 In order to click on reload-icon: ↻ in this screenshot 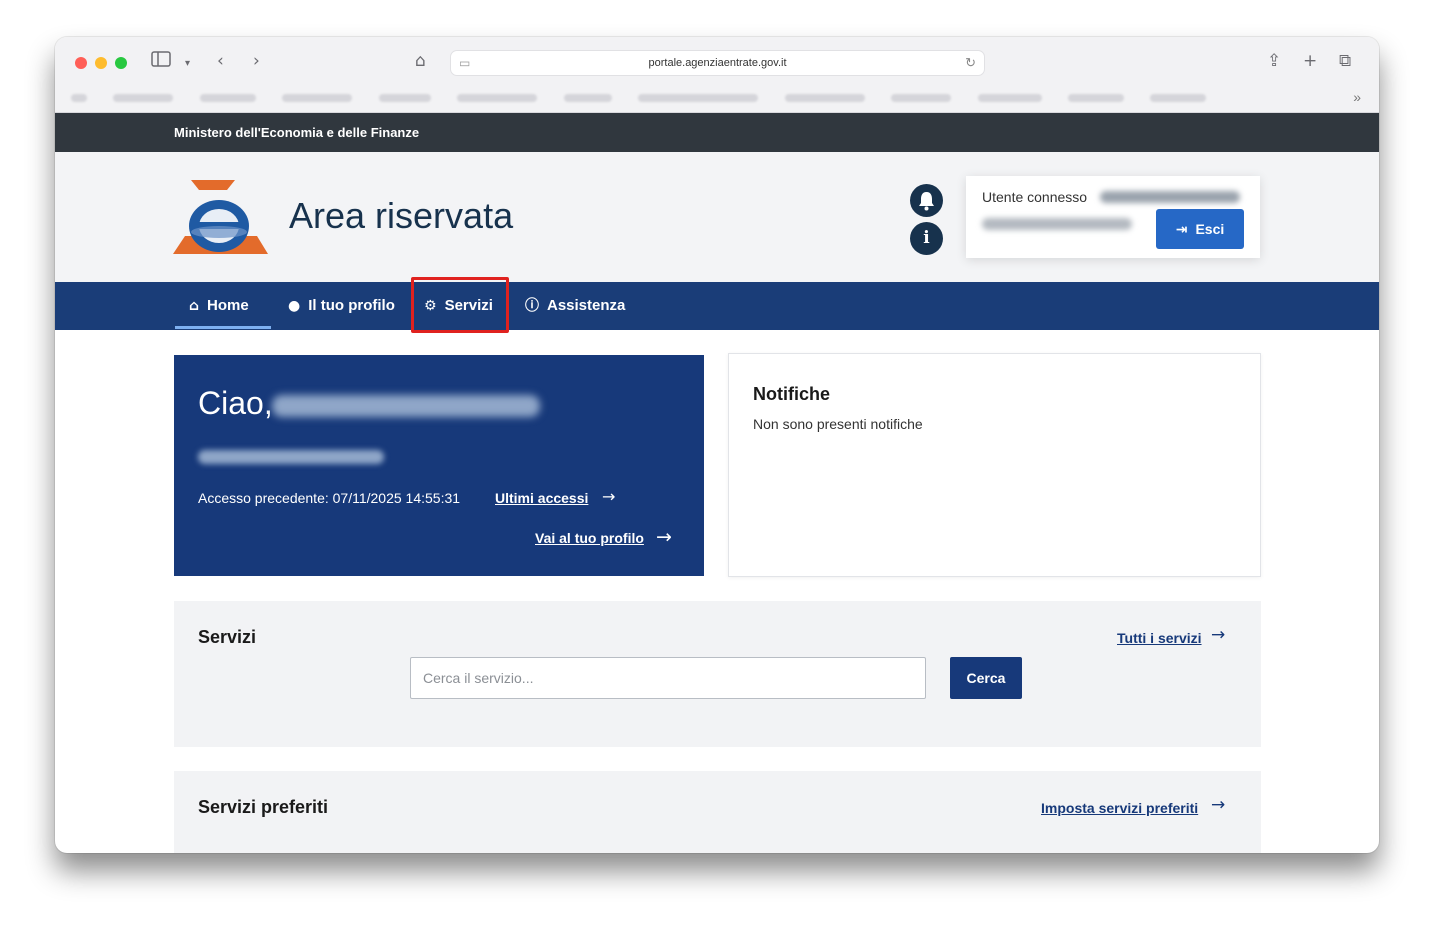, I will do `click(970, 63)`.